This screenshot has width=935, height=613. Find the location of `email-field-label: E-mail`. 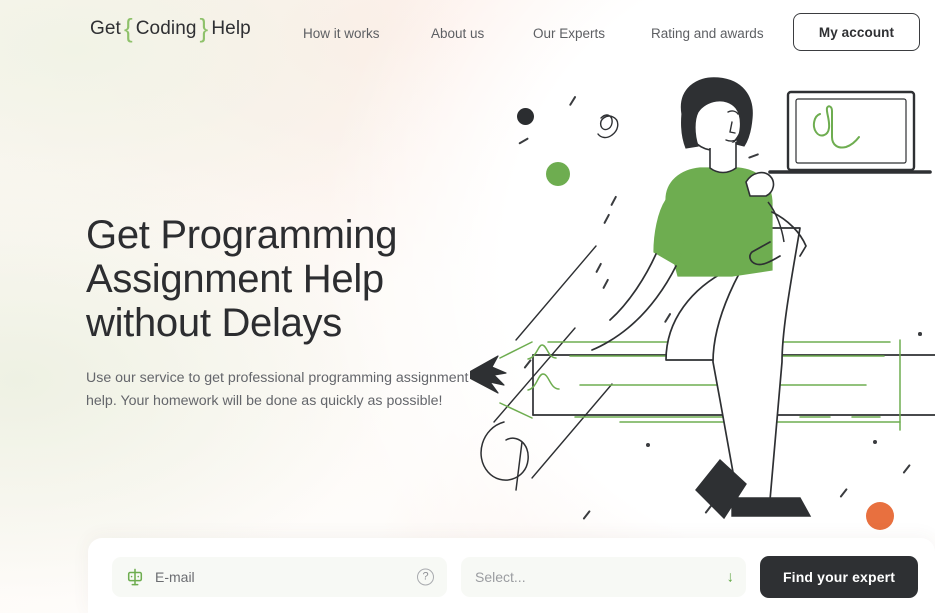

email-field-label: E-mail is located at coordinates (175, 577).